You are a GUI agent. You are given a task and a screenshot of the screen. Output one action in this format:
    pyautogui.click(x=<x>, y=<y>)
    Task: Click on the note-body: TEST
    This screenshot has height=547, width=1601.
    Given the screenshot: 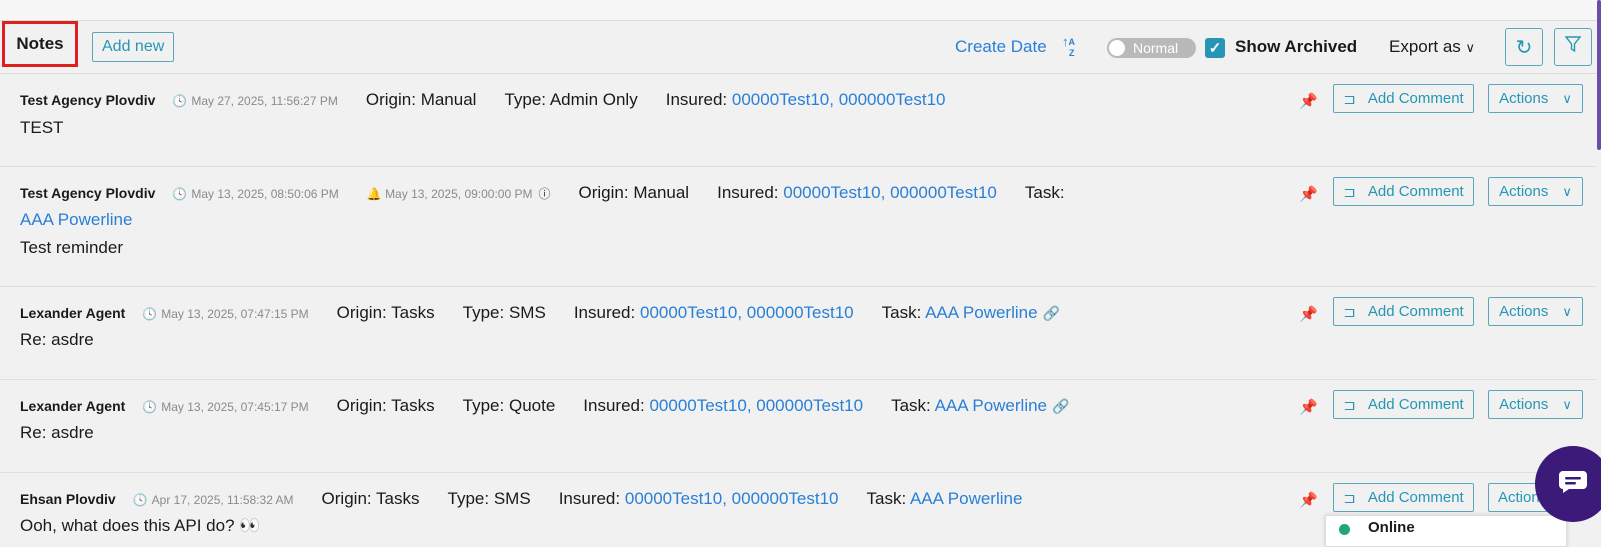 What is the action you would take?
    pyautogui.click(x=42, y=127)
    